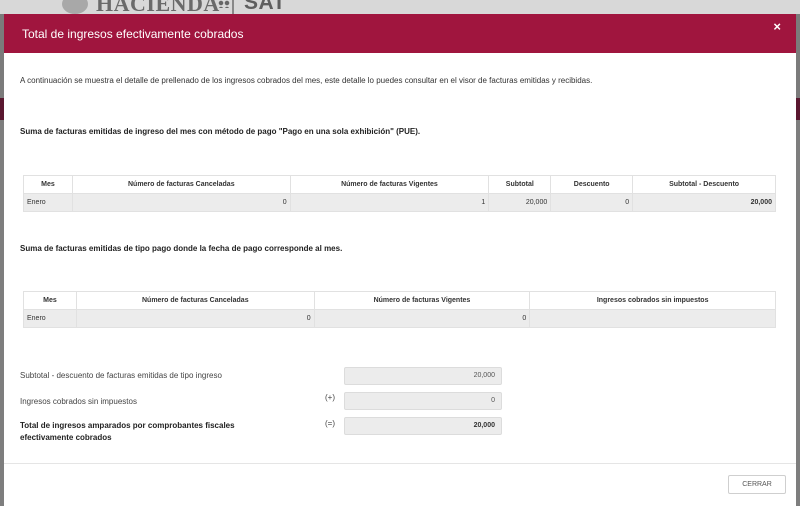 The width and height of the screenshot is (800, 506). I want to click on sat-dots-icon, so click(224, 4).